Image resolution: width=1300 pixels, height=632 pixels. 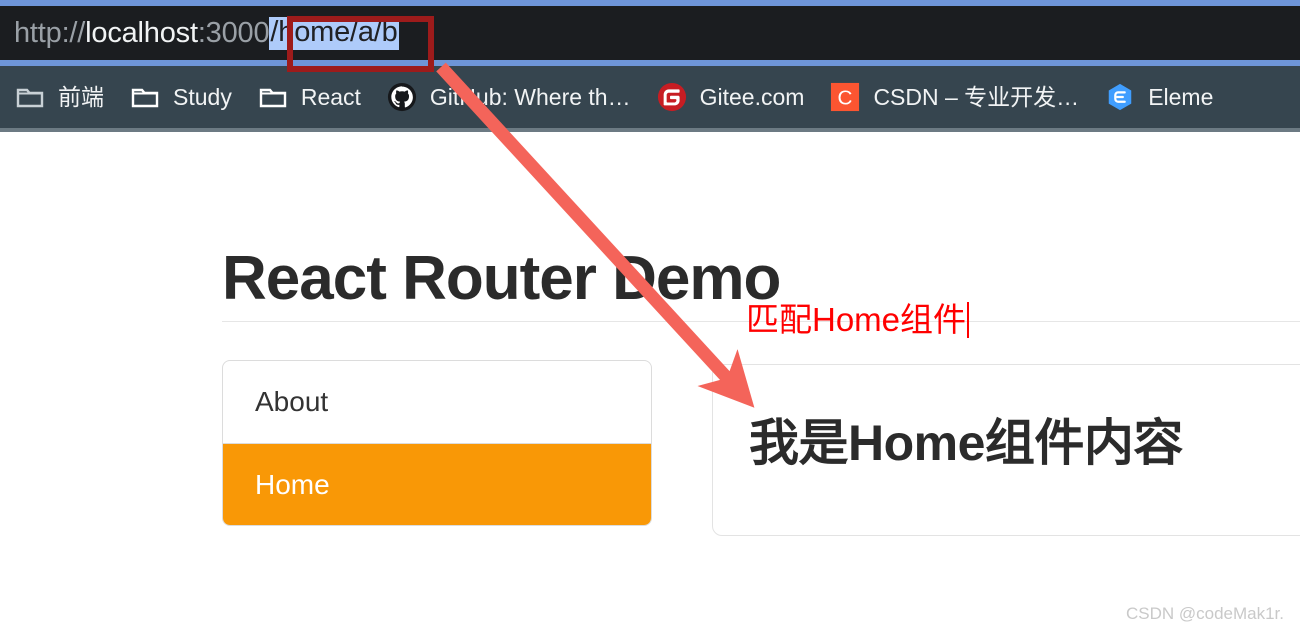 I want to click on nav-list: About Home, so click(x=437, y=443).